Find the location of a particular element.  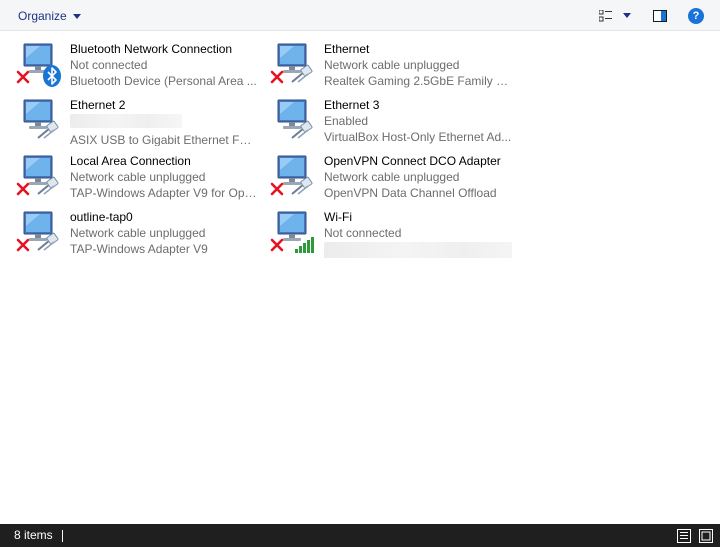

adapter-name: OpenVPN Connect DCO Adapter is located at coordinates (412, 161).